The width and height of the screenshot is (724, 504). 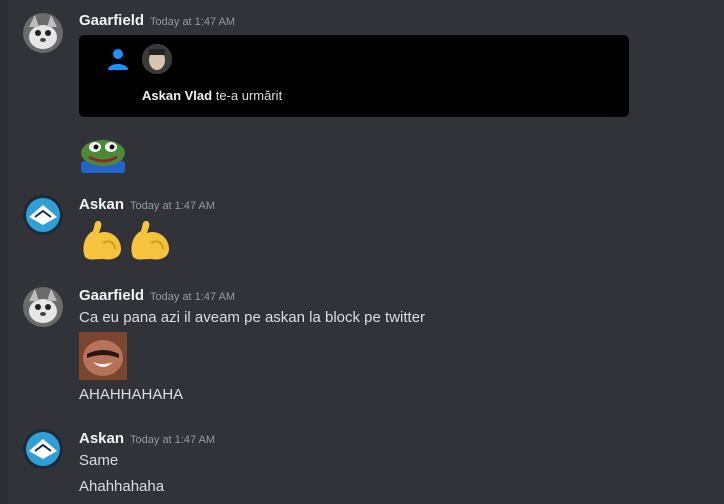 I want to click on follow-action: te-a urmărit, so click(x=249, y=95).